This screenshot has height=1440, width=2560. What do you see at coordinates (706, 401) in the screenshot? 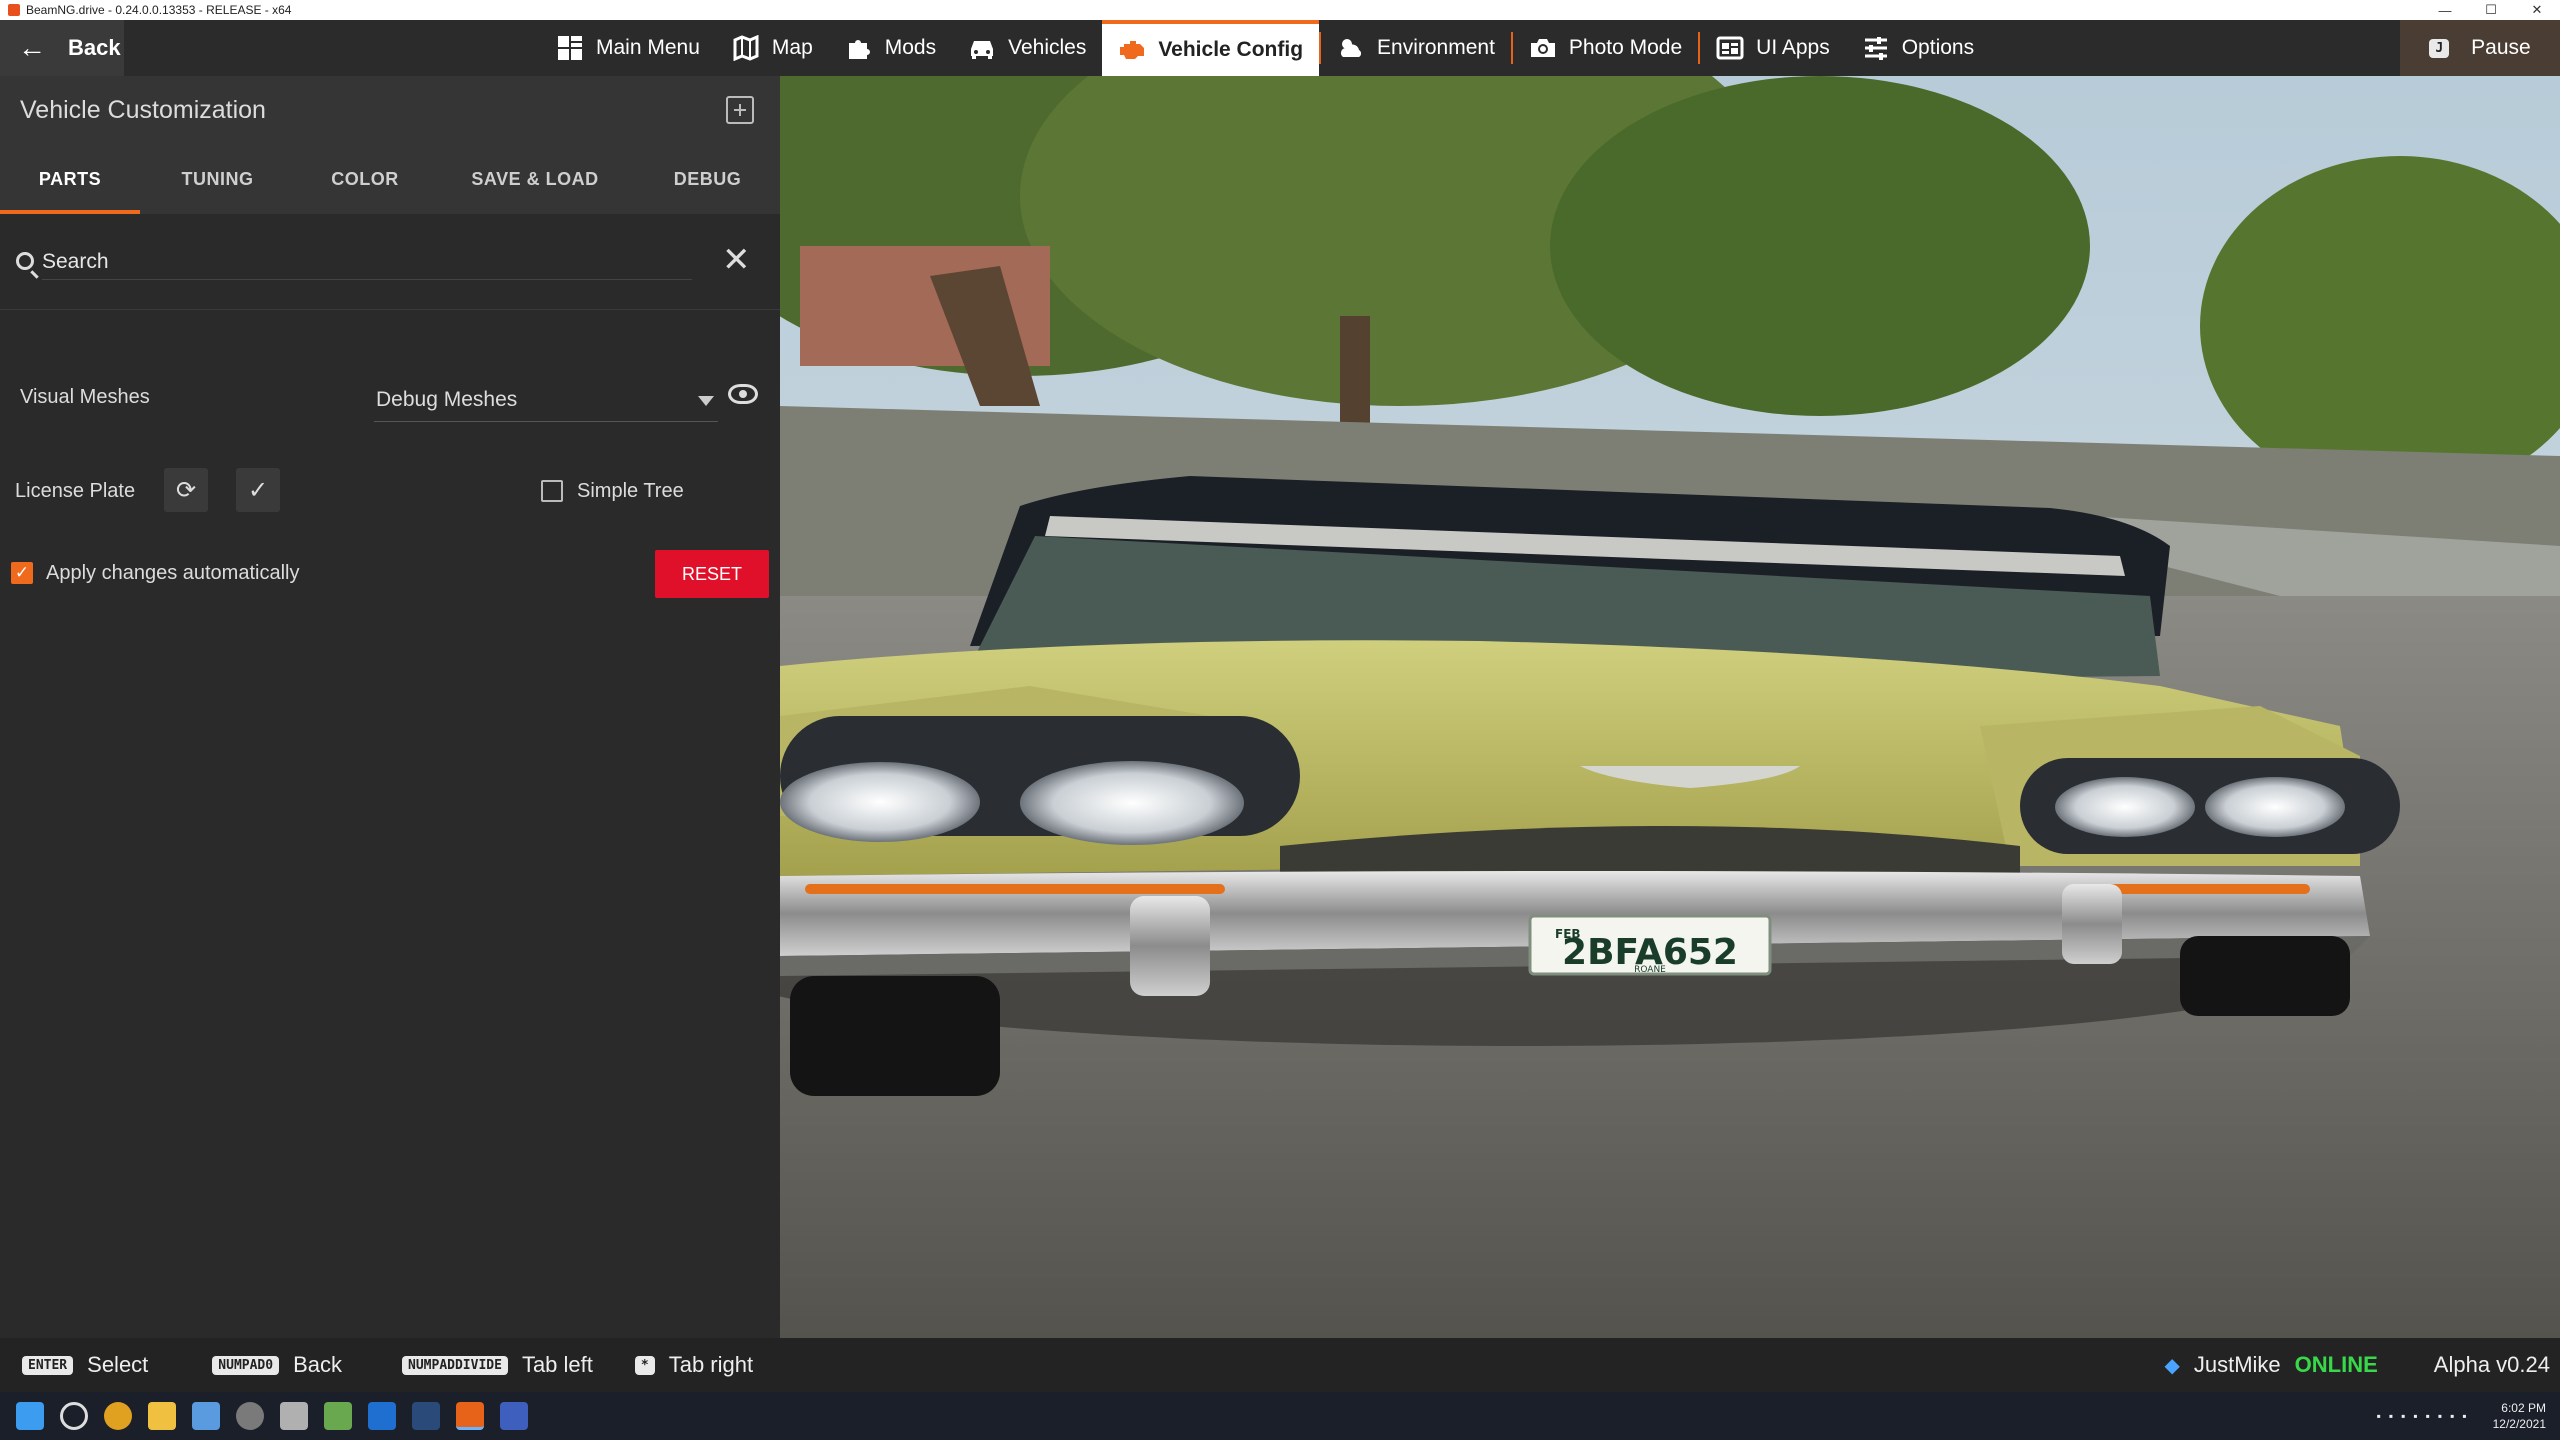
I see `chevron-down-icon` at bounding box center [706, 401].